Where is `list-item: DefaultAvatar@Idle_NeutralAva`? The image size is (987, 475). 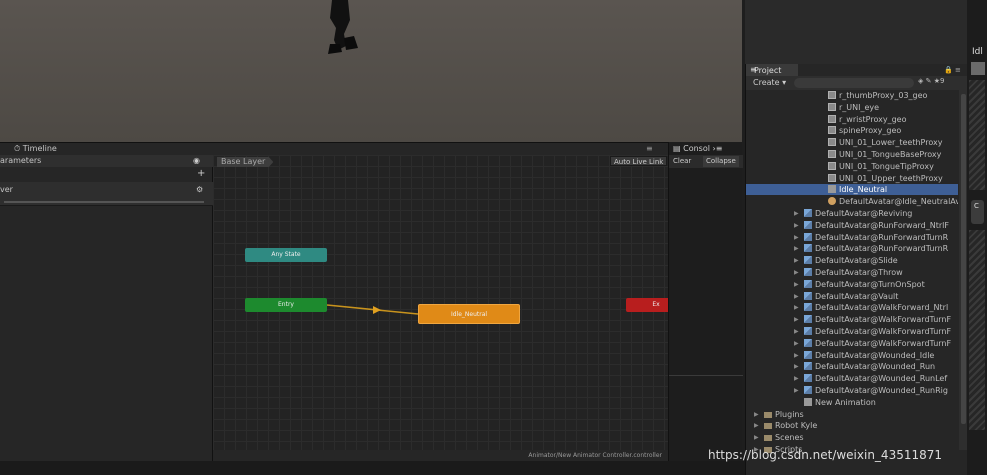 list-item: DefaultAvatar@Idle_NeutralAva is located at coordinates (852, 201).